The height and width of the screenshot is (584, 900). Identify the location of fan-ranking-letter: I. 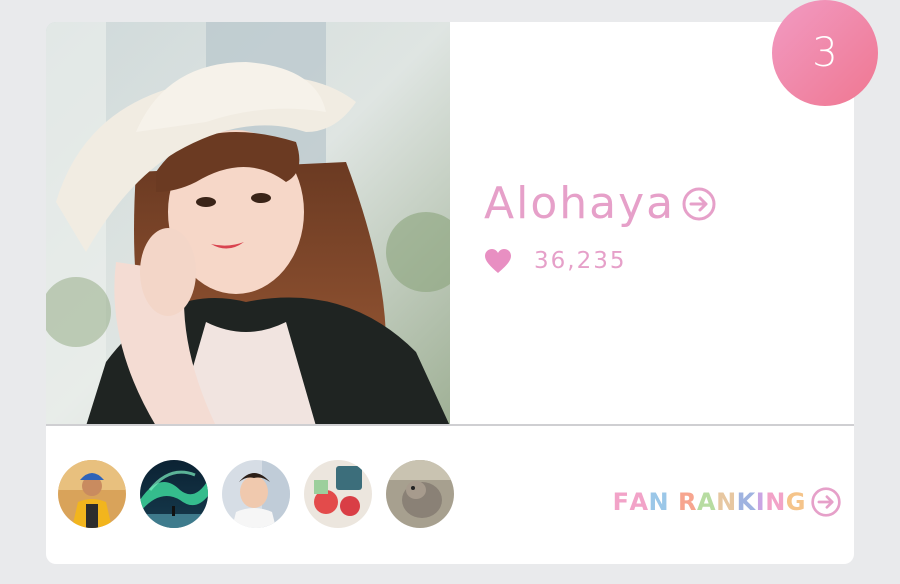
(760, 502).